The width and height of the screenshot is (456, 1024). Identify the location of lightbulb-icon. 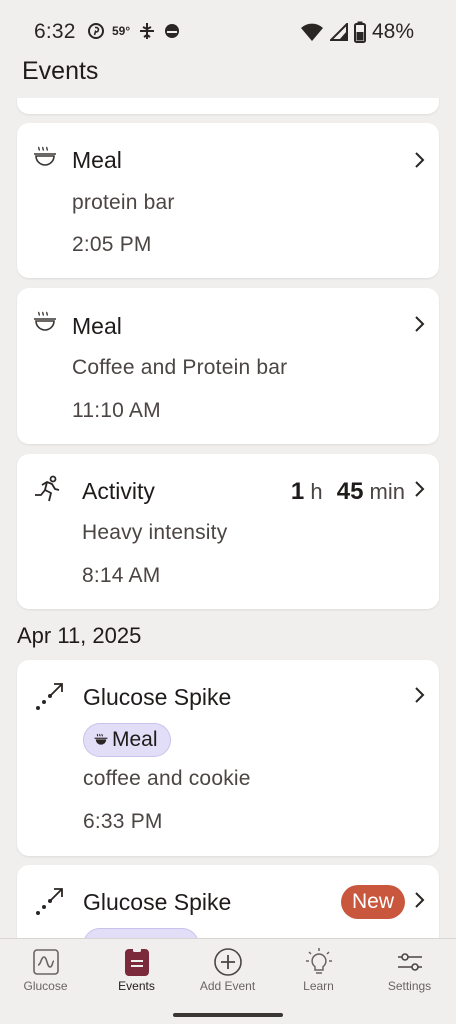
(318, 961).